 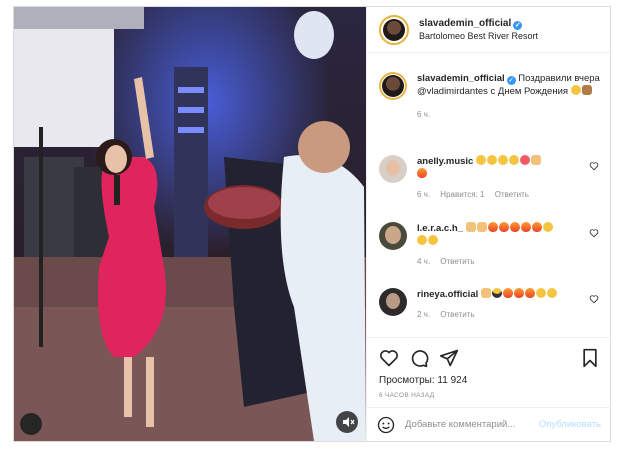 What do you see at coordinates (492, 303) in the screenshot?
I see `comment-item: rineya.official 2 ч. Ответить` at bounding box center [492, 303].